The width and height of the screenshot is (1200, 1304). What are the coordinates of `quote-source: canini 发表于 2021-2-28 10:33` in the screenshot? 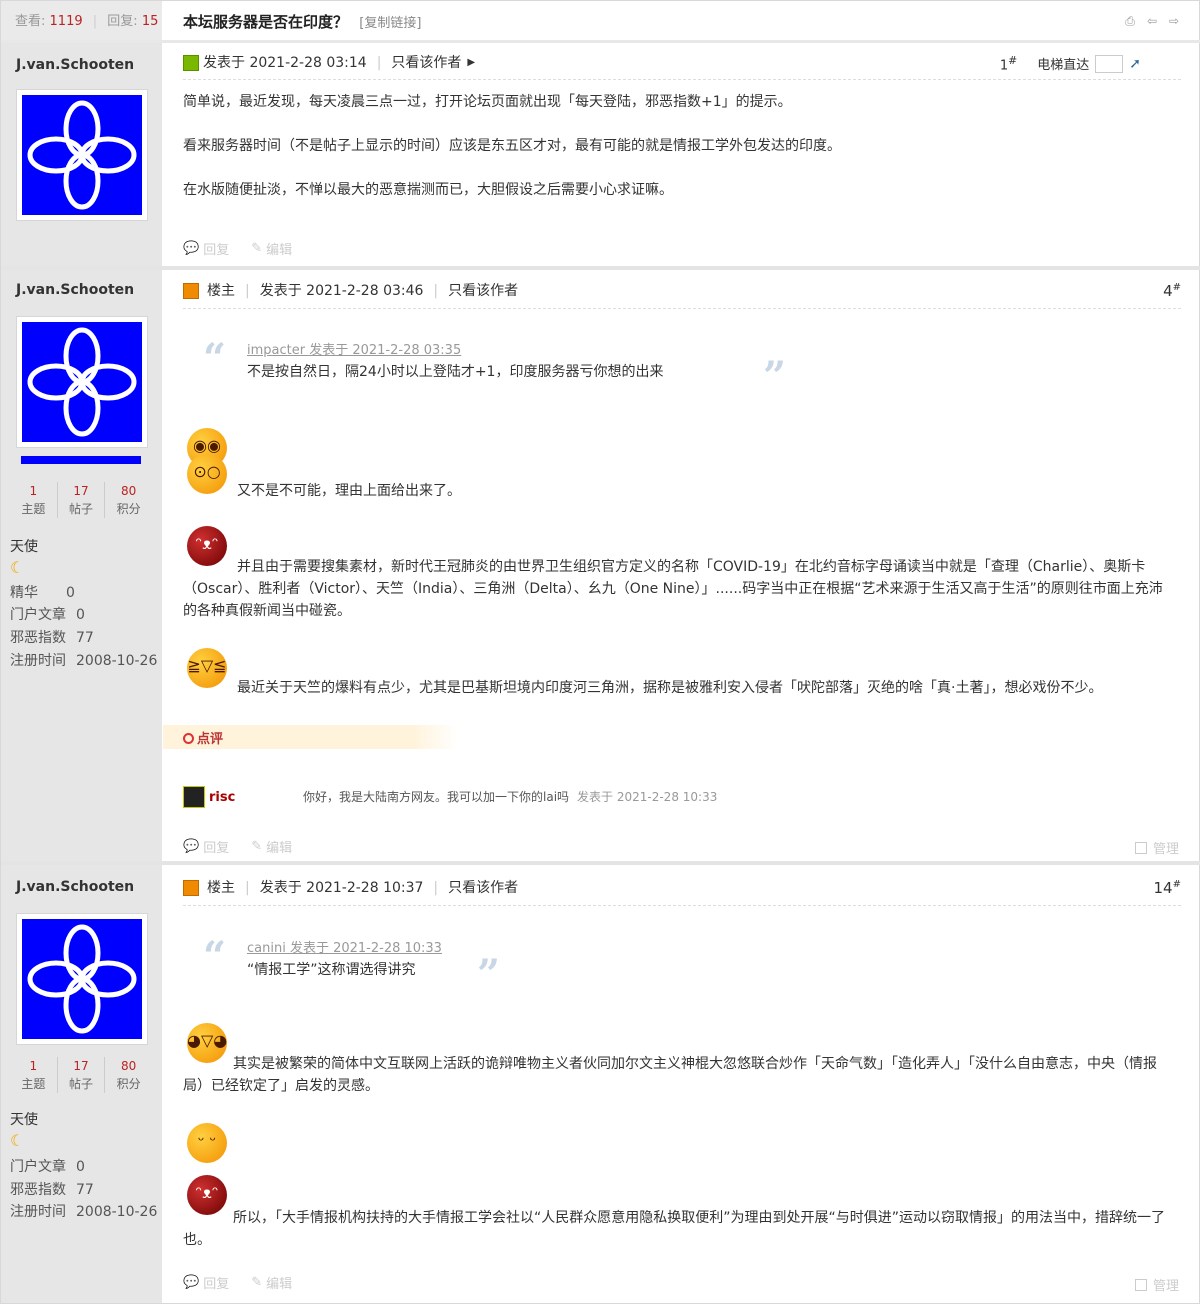 It's located at (344, 946).